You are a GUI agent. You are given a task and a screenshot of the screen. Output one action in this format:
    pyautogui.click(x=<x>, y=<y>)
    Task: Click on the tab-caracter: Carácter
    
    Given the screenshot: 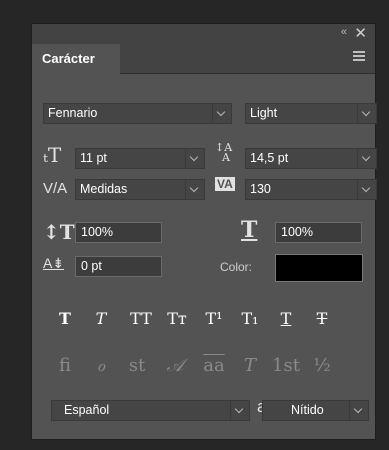 What is the action you would take?
    pyautogui.click(x=76, y=59)
    